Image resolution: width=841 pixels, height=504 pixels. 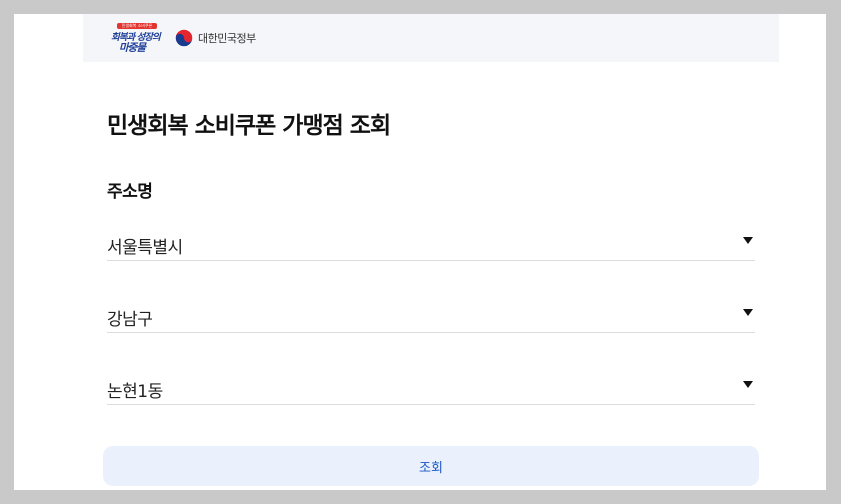 What do you see at coordinates (431, 387) in the screenshot?
I see `dong-select: 논현1동` at bounding box center [431, 387].